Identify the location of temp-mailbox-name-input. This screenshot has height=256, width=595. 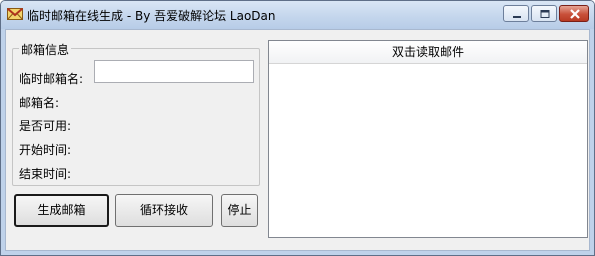
(174, 71).